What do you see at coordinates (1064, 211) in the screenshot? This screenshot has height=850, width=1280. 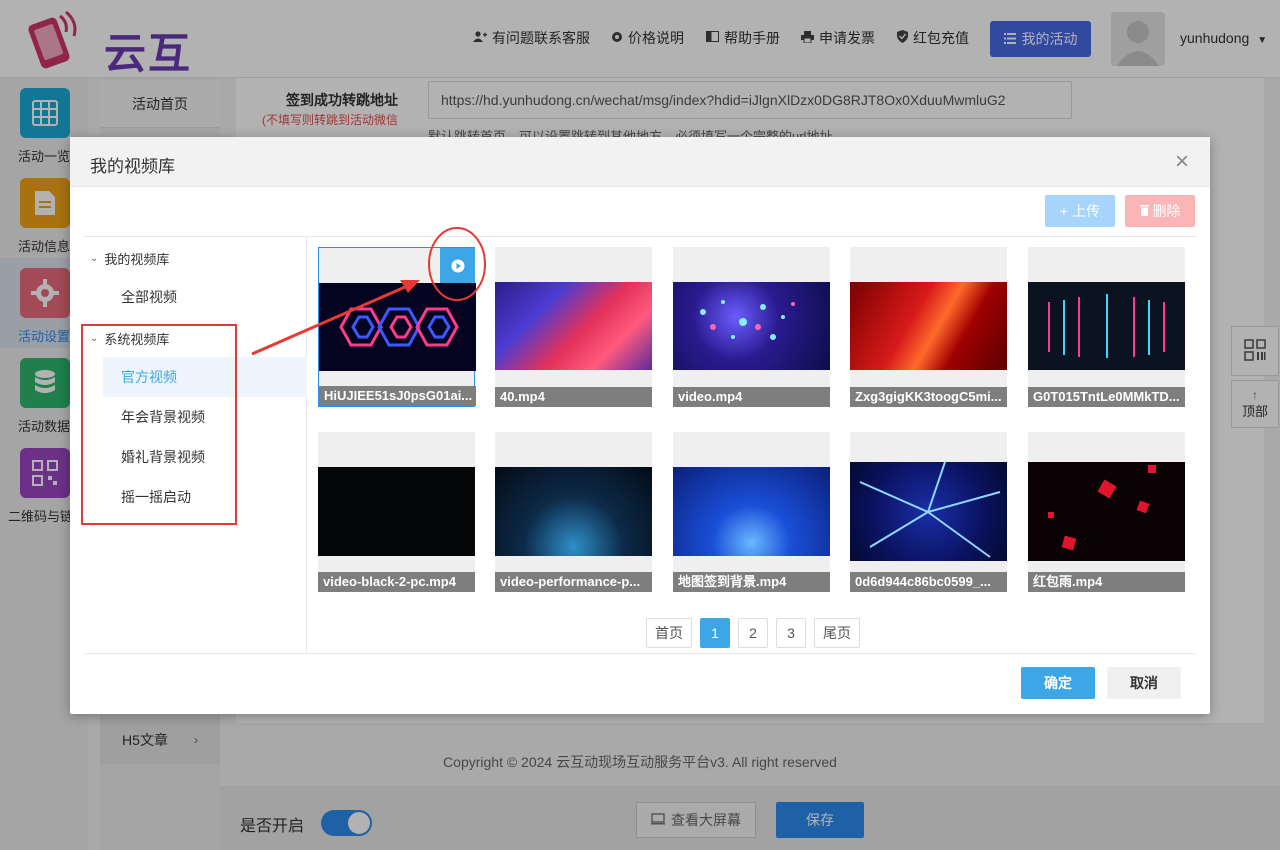 I see `plus-icon: +` at bounding box center [1064, 211].